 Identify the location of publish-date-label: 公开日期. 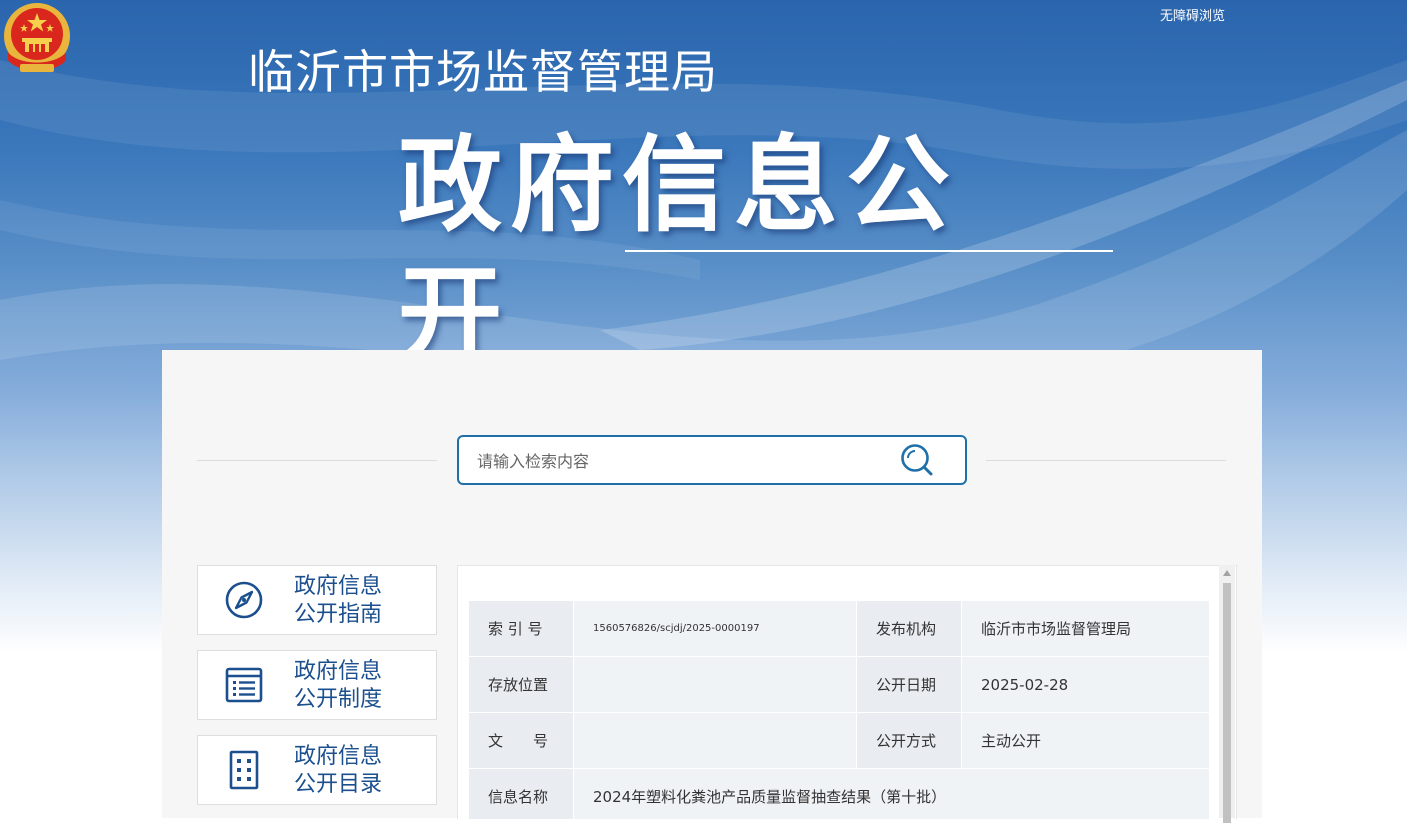
(909, 684).